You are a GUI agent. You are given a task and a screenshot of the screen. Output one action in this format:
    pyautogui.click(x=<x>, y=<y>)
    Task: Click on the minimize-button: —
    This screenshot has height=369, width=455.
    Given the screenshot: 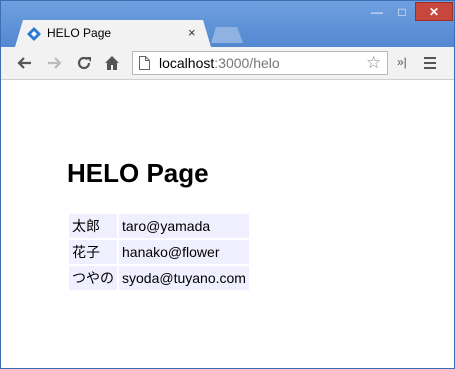 What is the action you would take?
    pyautogui.click(x=377, y=11)
    